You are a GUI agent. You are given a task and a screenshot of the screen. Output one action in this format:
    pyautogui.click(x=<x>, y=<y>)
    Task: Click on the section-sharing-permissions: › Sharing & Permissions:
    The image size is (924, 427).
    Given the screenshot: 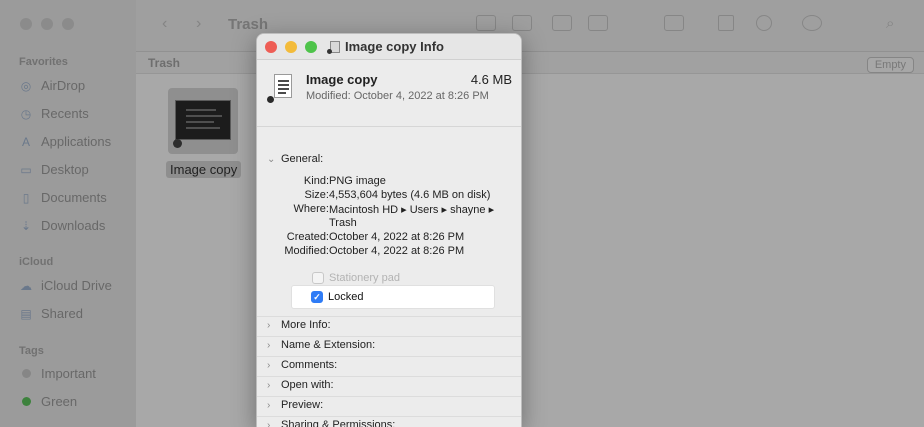 What is the action you would take?
    pyautogui.click(x=331, y=423)
    